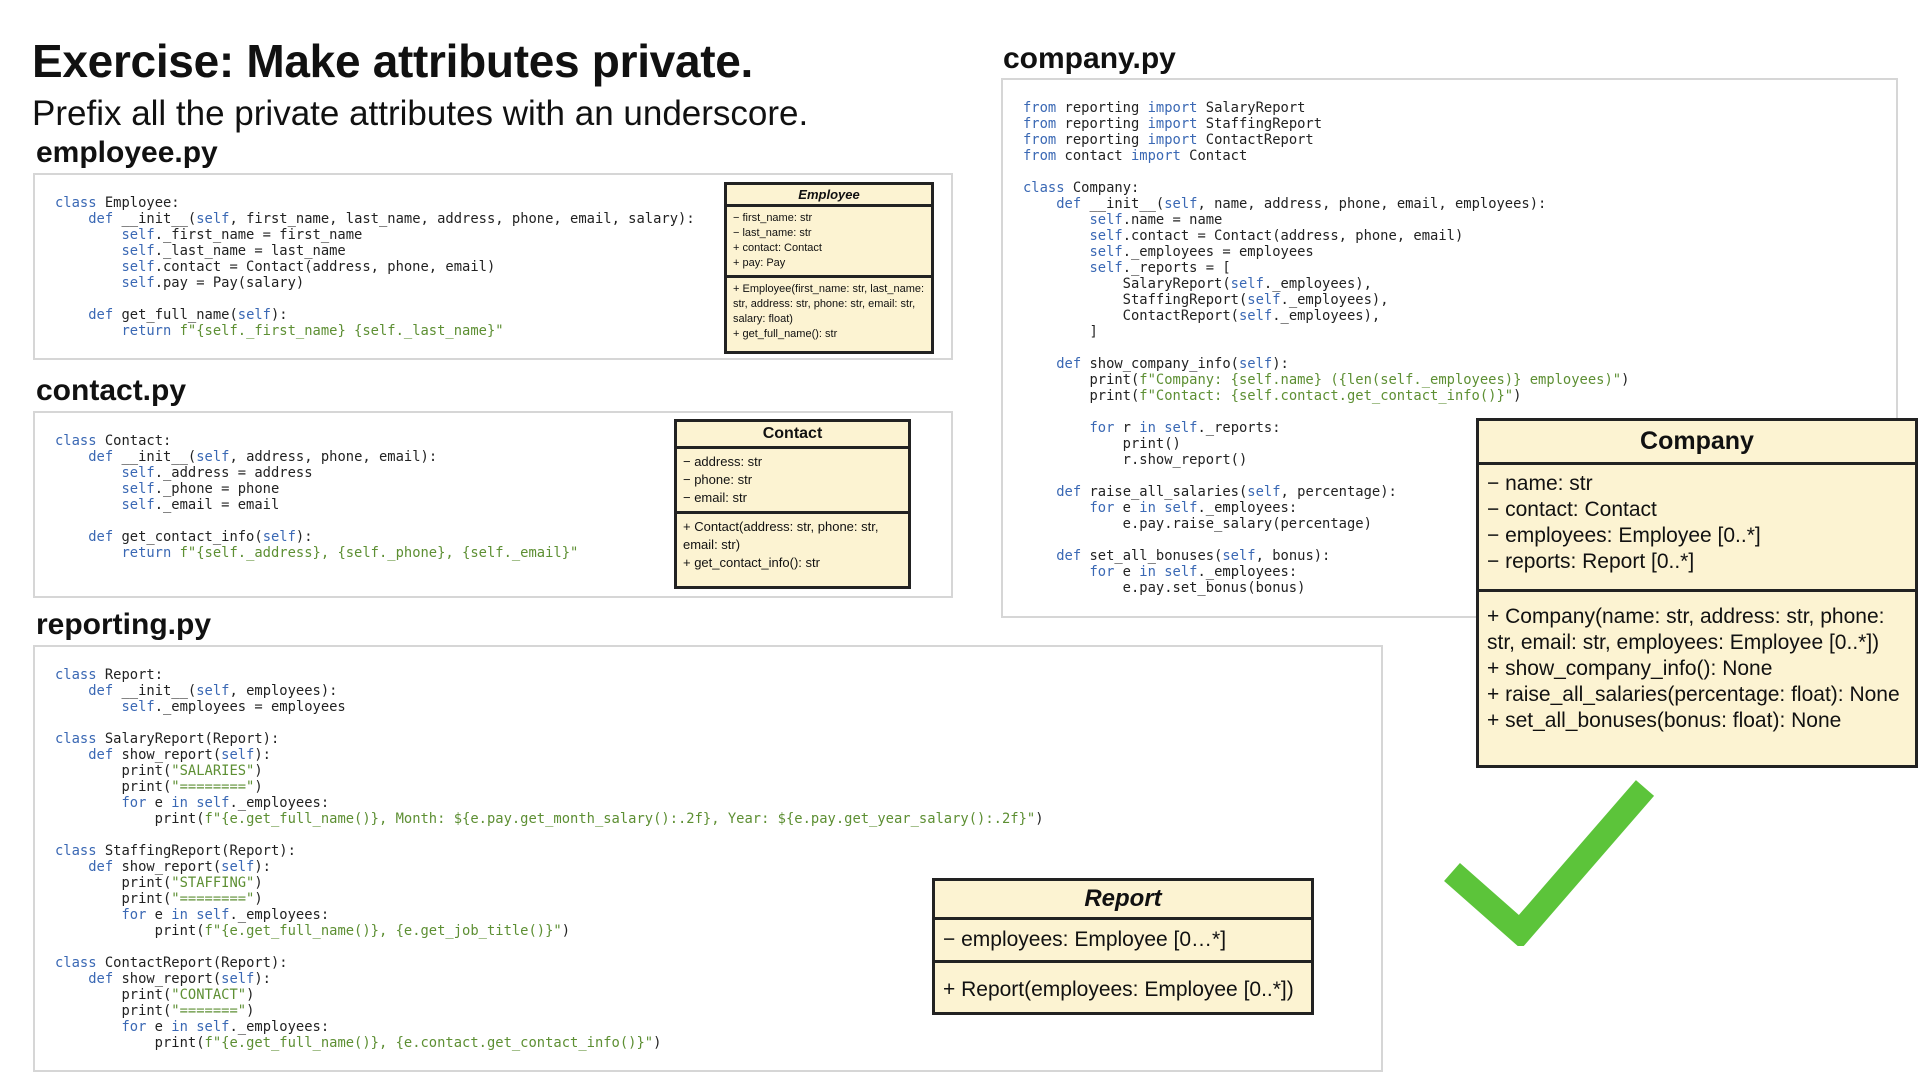  Describe the element at coordinates (124, 624) in the screenshot. I see `reporting-file-label: reporting.py` at that location.